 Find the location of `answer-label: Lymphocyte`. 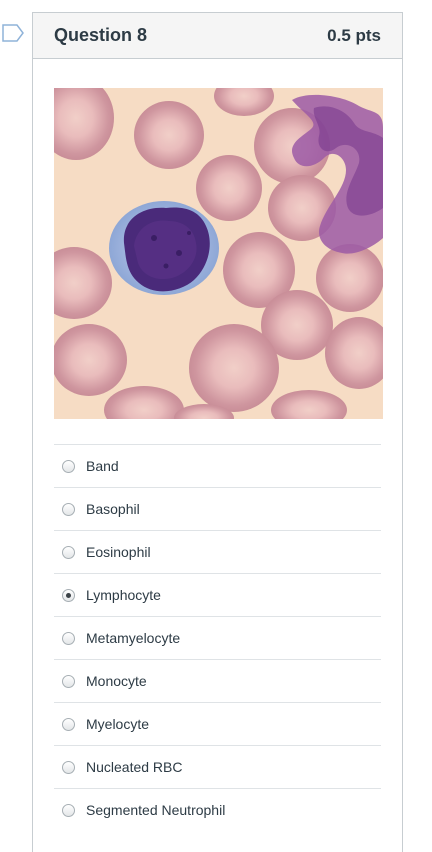

answer-label: Lymphocyte is located at coordinates (123, 595).